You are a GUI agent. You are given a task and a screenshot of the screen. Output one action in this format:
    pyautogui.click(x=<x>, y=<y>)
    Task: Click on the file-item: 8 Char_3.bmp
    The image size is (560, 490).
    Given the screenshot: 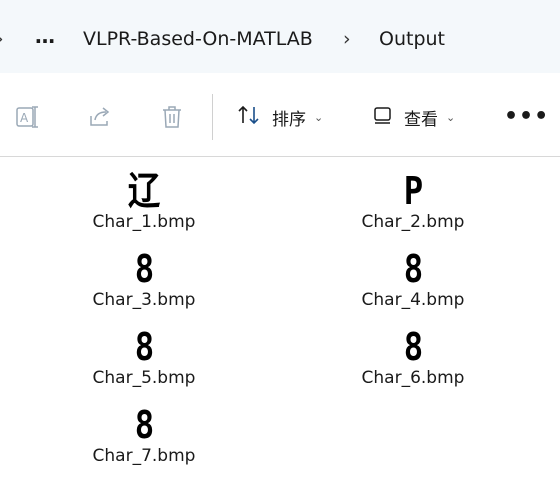 What is the action you would take?
    pyautogui.click(x=144, y=277)
    